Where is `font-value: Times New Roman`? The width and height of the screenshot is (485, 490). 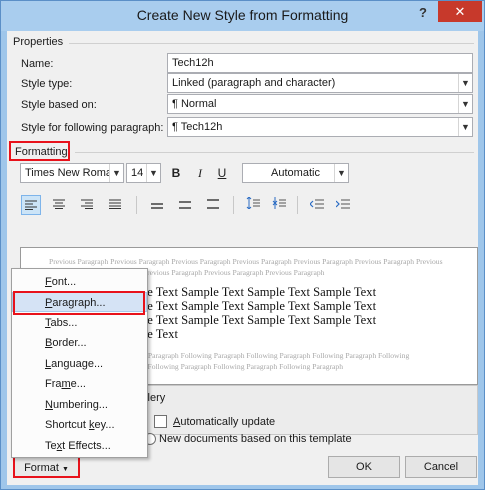 font-value: Times New Roman is located at coordinates (72, 173).